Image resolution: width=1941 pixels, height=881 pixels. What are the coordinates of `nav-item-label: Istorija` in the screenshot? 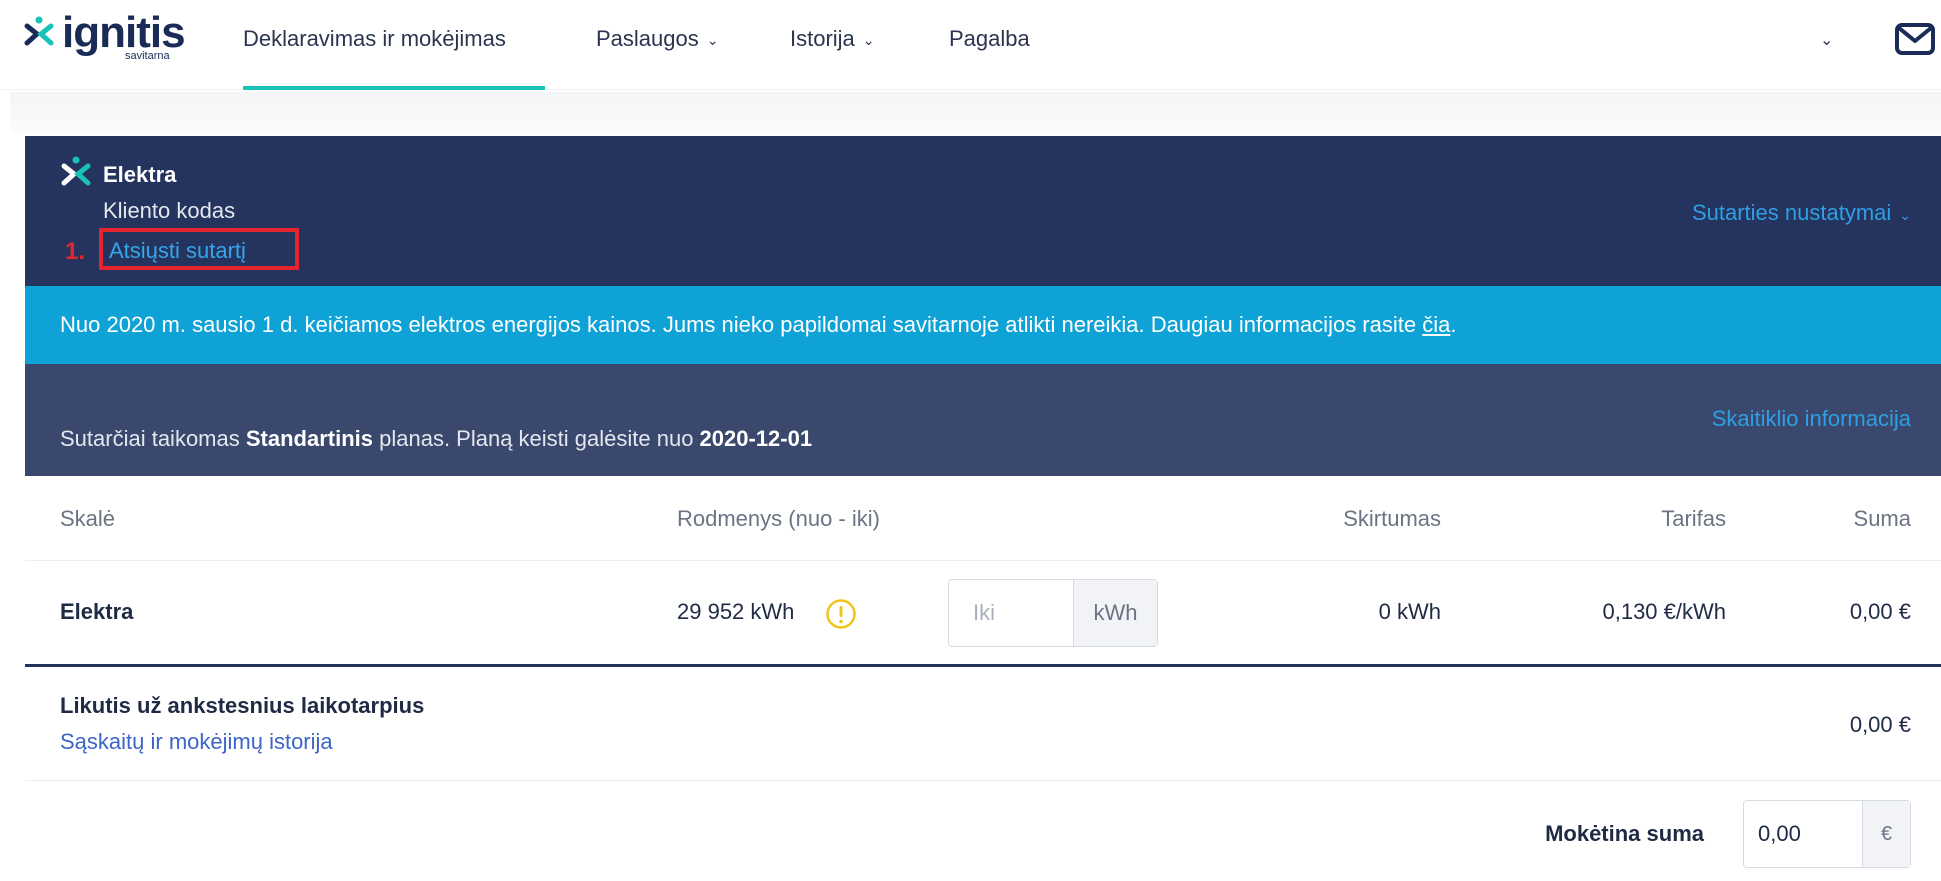 It's located at (822, 38).